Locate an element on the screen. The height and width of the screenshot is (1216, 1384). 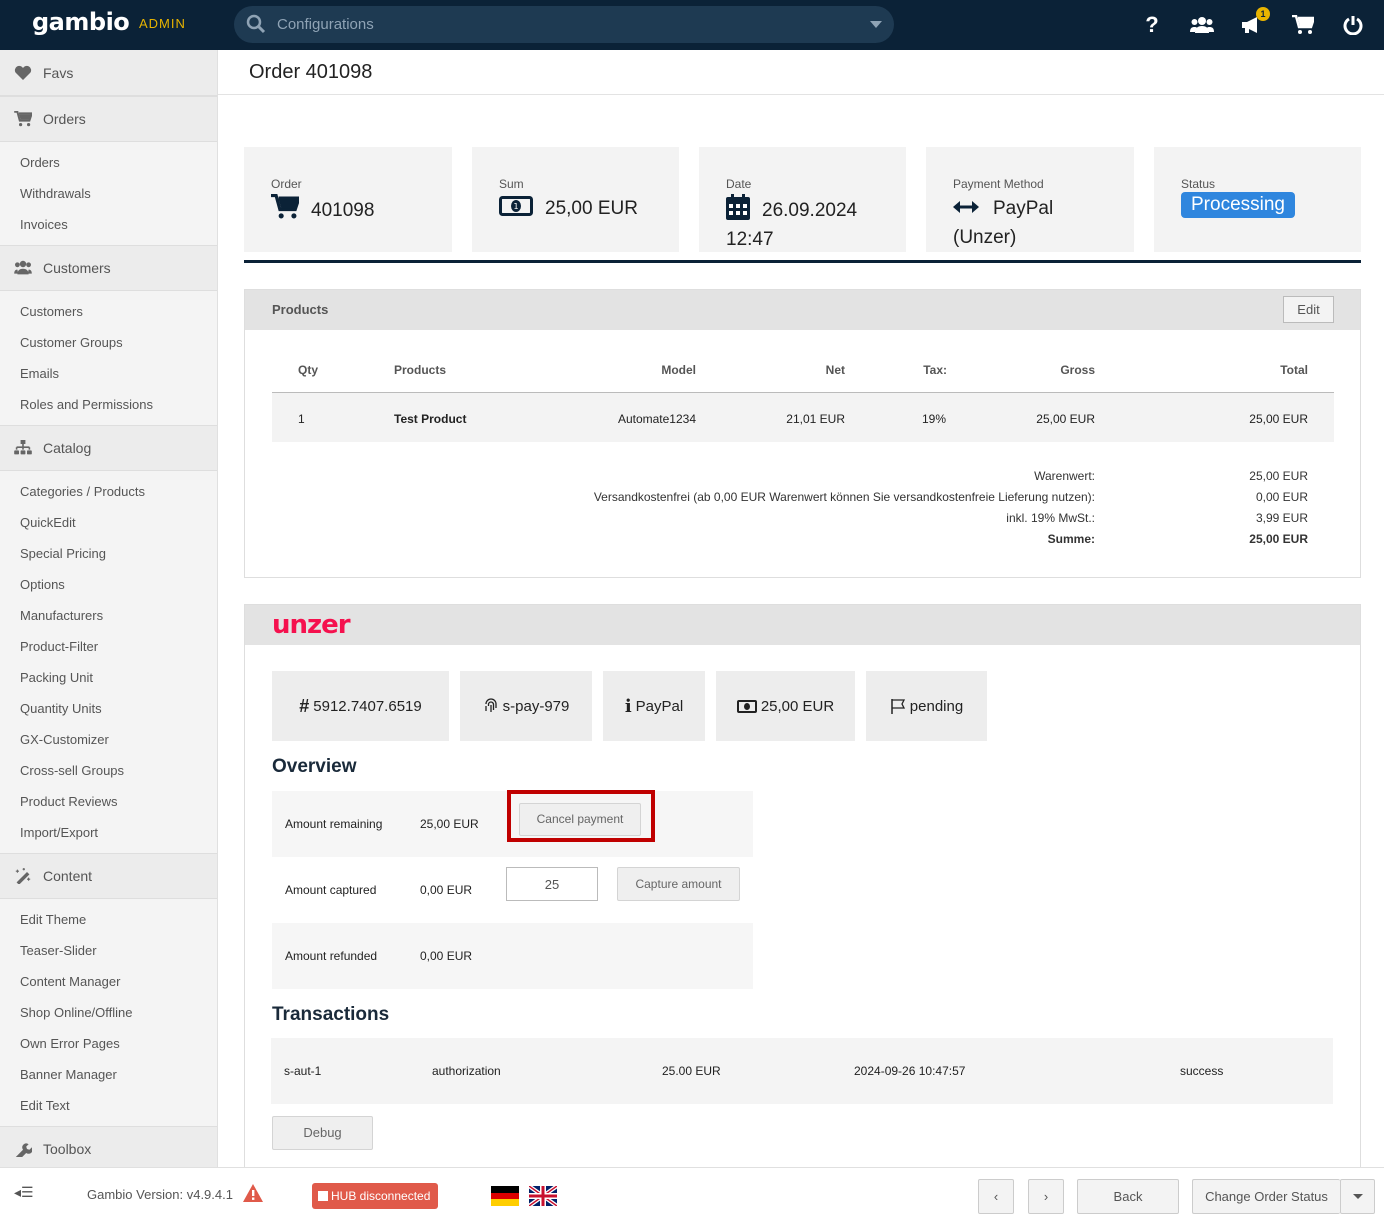
total-label: Summe: is located at coordinates (1071, 539).